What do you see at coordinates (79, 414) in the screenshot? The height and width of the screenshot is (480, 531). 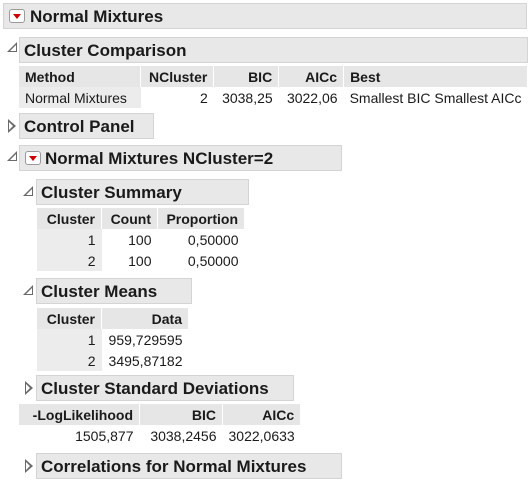 I see `column-header: -LogLikelihood` at bounding box center [79, 414].